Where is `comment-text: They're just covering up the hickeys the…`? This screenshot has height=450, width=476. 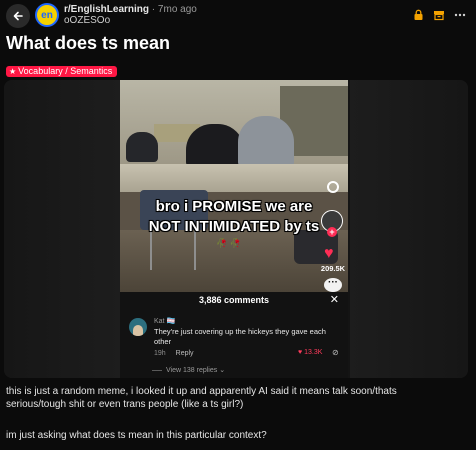
comment-text: They're just covering up the hickeys the… is located at coordinates (240, 336).